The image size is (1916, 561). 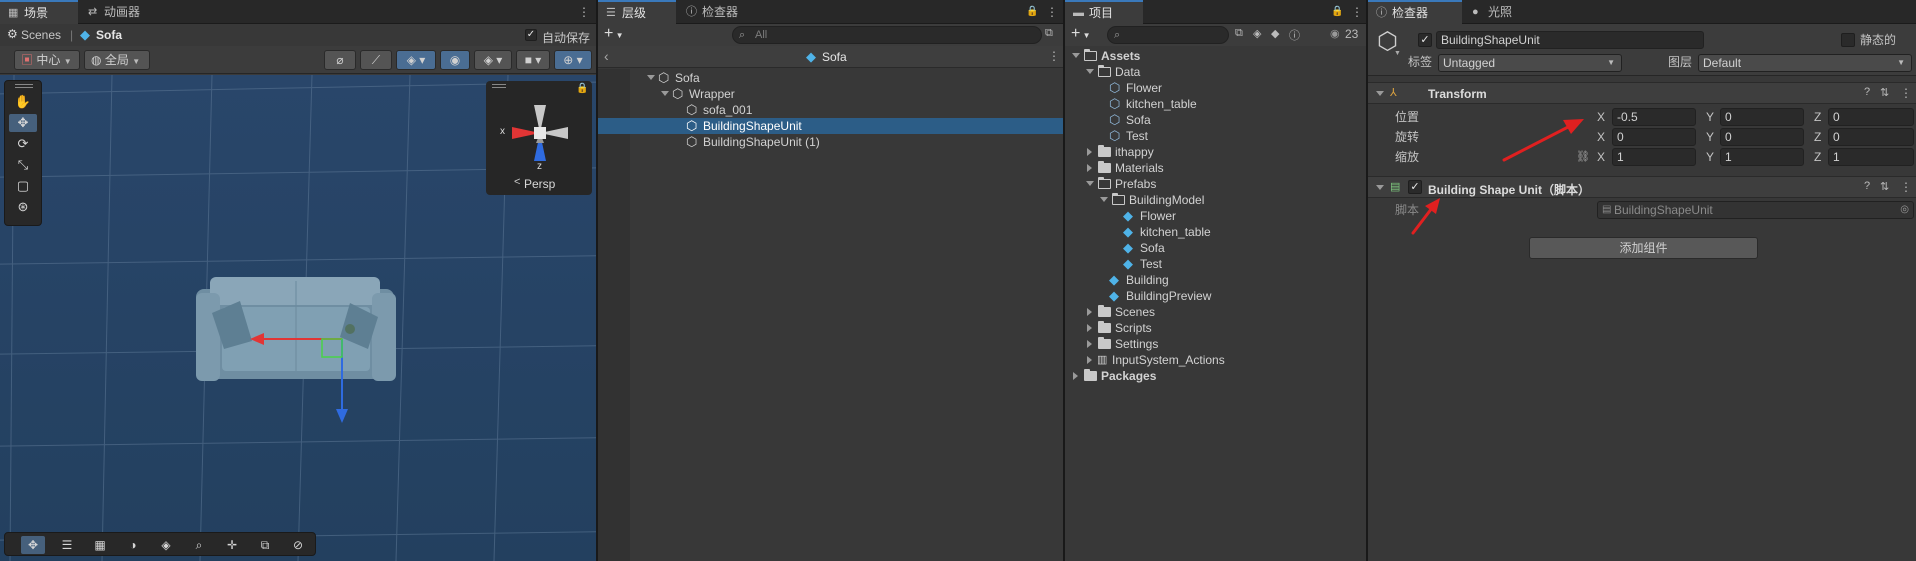 I want to click on scene-more-icon: ⋮, so click(x=584, y=12).